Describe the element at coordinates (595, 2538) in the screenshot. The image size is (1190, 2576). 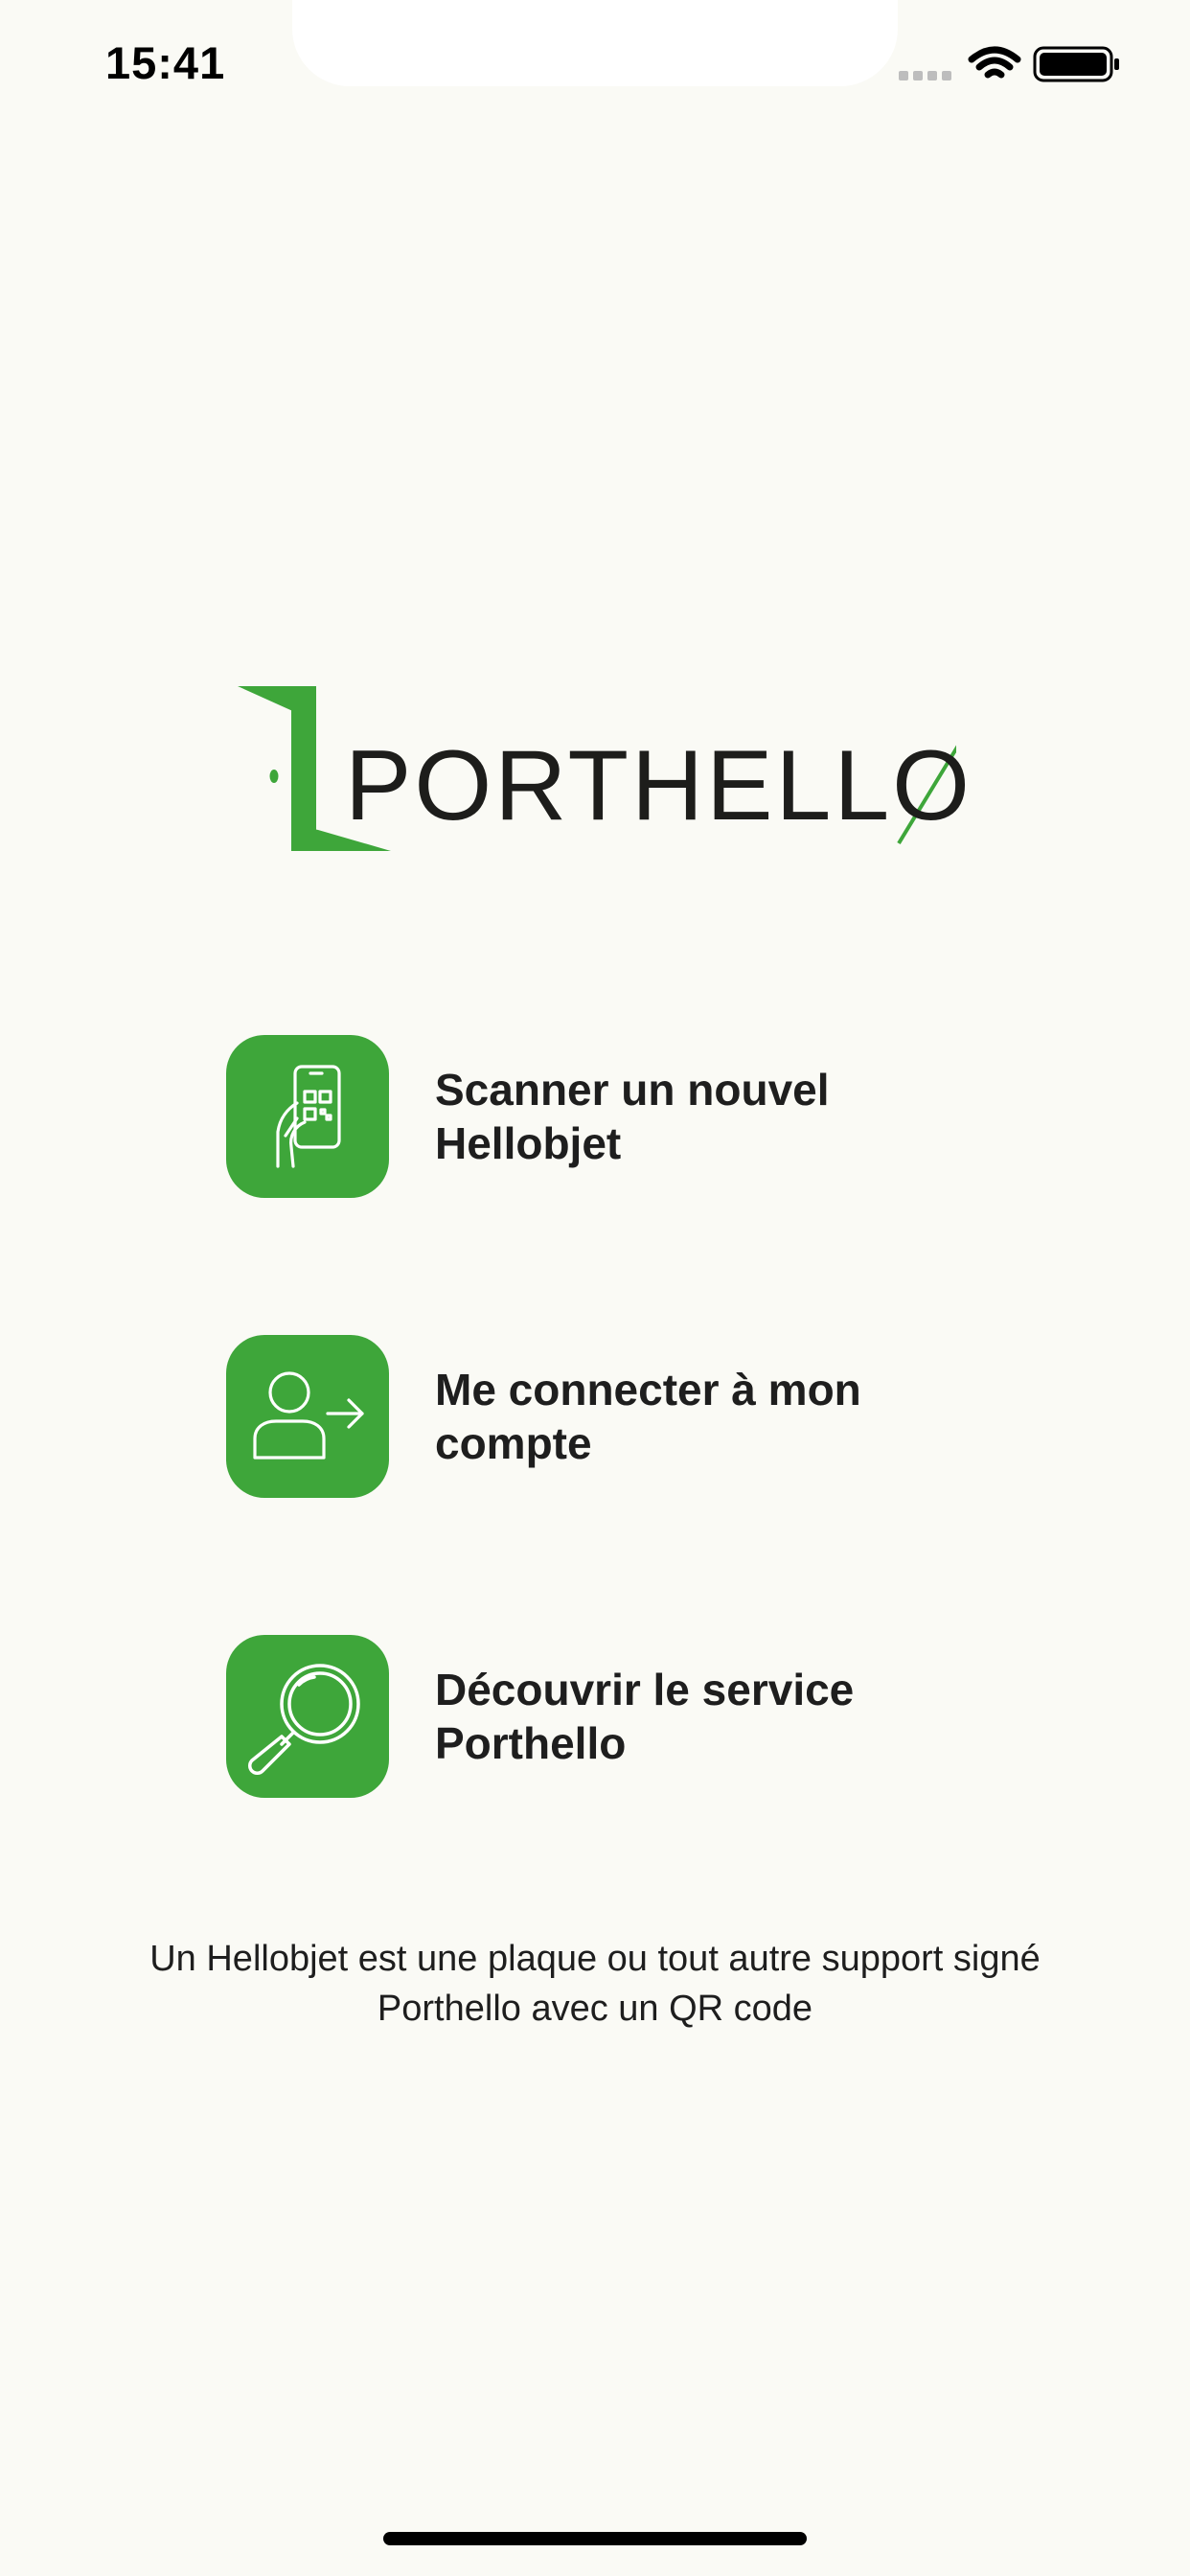
I see `home-indicator` at that location.